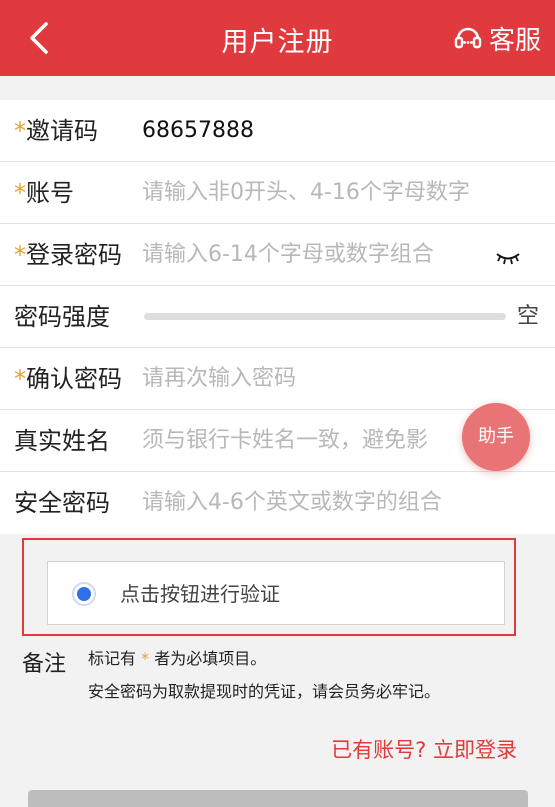  What do you see at coordinates (62, 317) in the screenshot?
I see `password-strength-label: 密码强度` at bounding box center [62, 317].